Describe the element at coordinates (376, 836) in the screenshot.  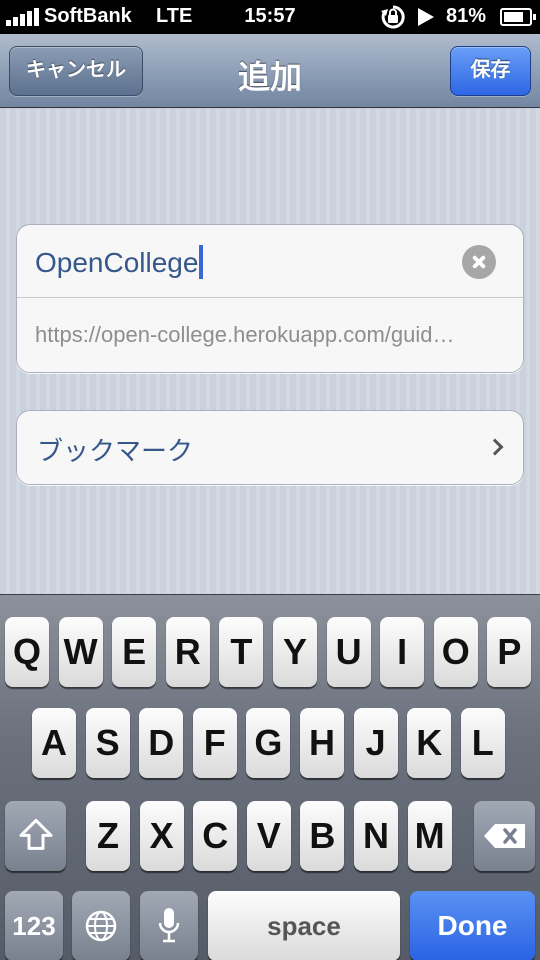
I see `key-n: N` at that location.